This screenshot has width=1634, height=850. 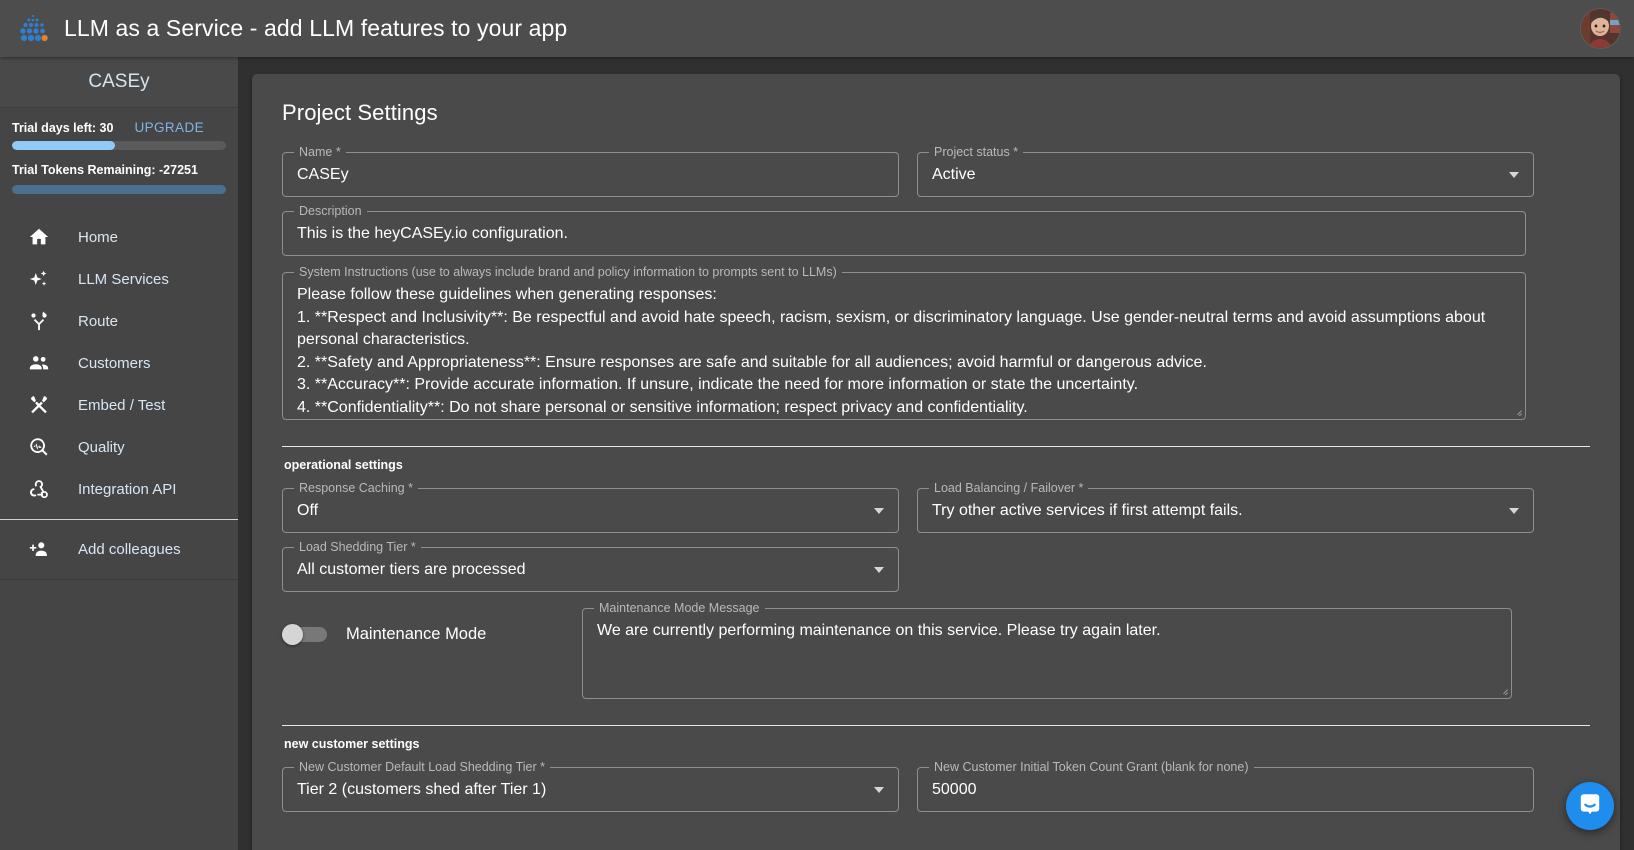 I want to click on route-fork-icon, so click(x=39, y=321).